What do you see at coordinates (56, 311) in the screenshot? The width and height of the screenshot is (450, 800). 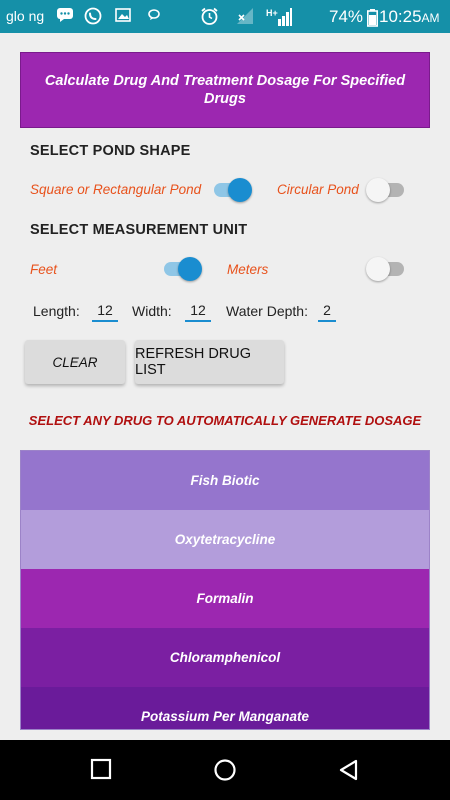 I see `length-label: Length:` at bounding box center [56, 311].